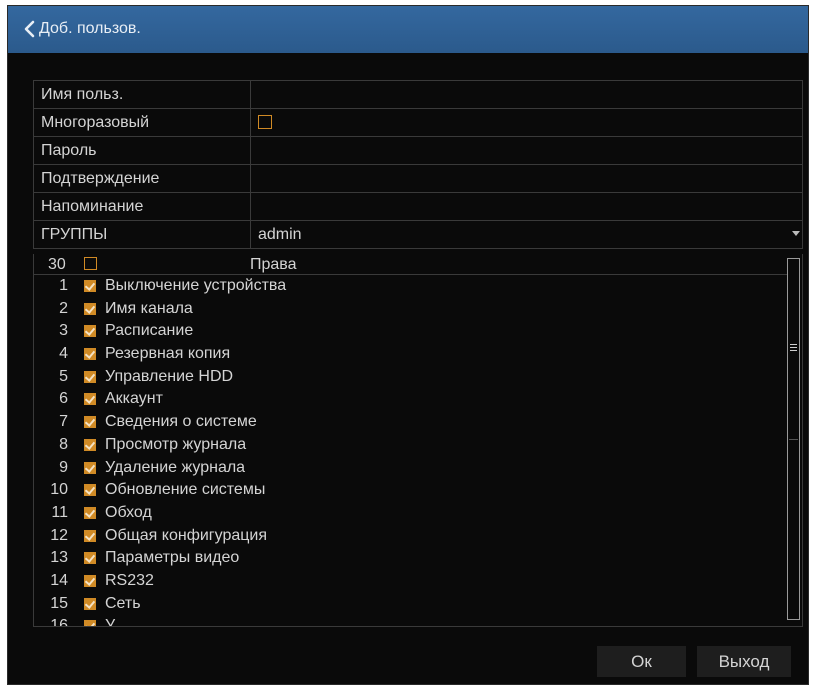  Describe the element at coordinates (176, 444) in the screenshot. I see `permission-label: Просмотр журнала` at that location.